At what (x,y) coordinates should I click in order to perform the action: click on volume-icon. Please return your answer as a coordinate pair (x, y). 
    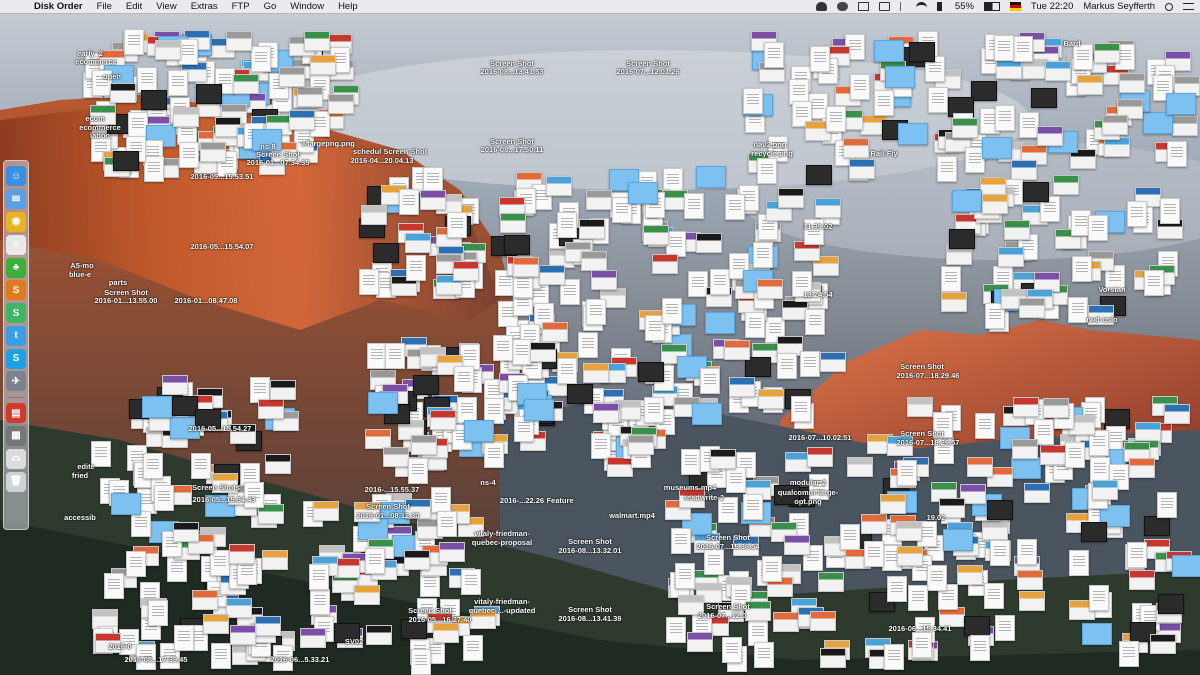
    Looking at the image, I should click on (940, 6).